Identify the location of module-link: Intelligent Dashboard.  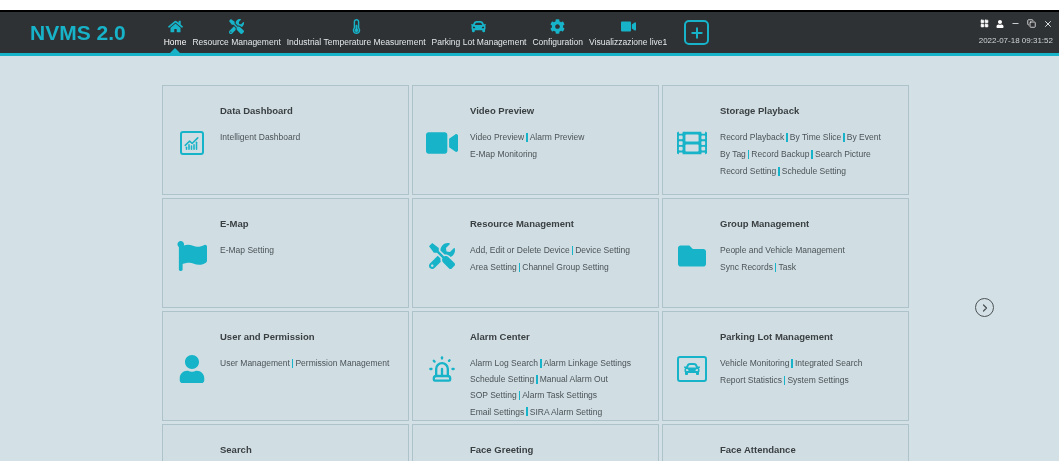
(260, 138).